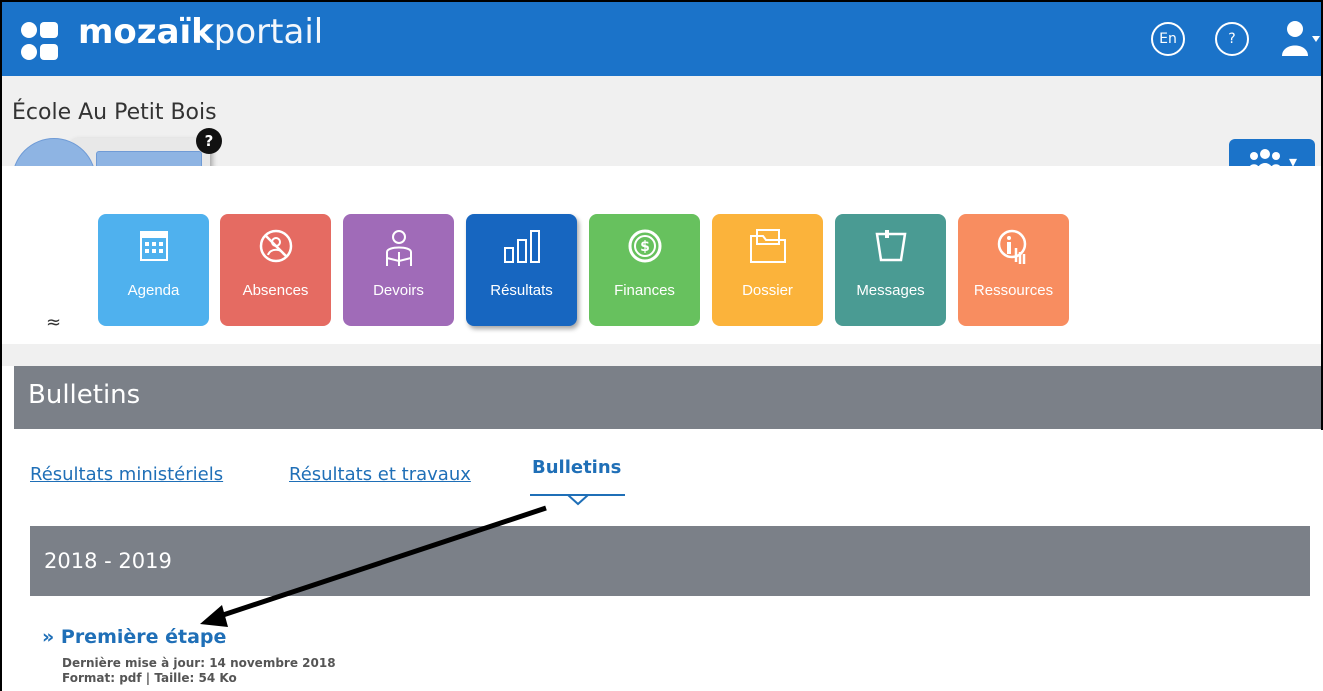 This screenshot has width=1323, height=691. Describe the element at coordinates (53, 322) in the screenshot. I see `collapse-tiles-icon: ≈` at that location.